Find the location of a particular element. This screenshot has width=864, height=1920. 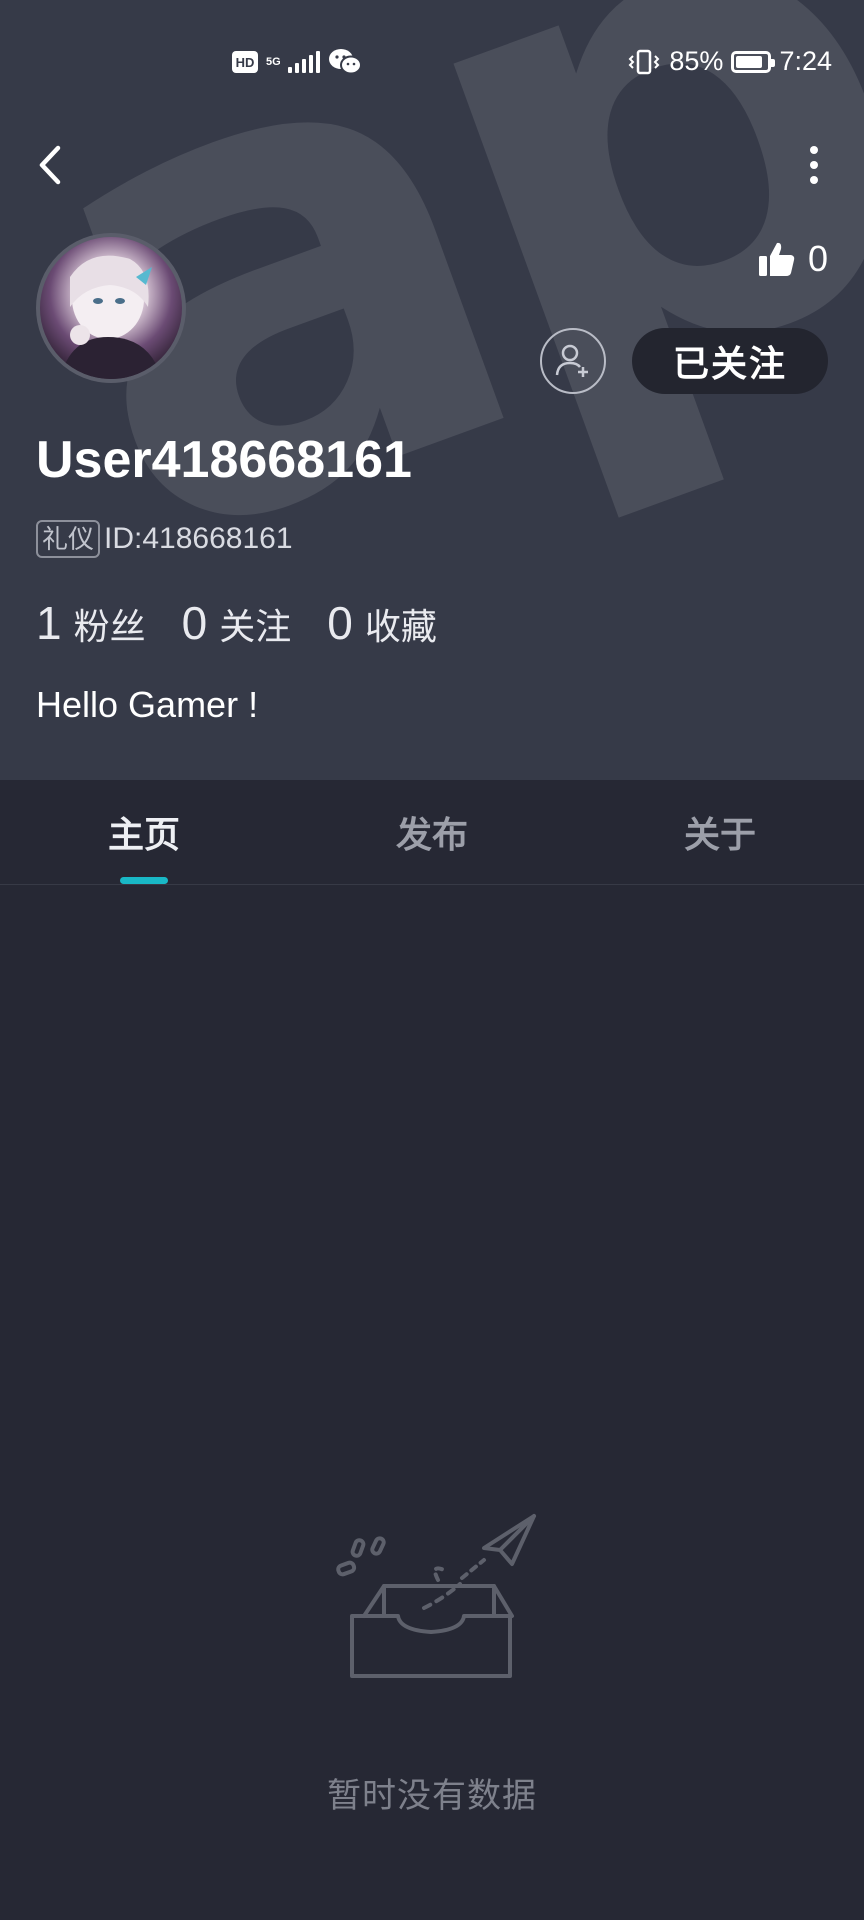

like-button: 0 is located at coordinates (793, 259).